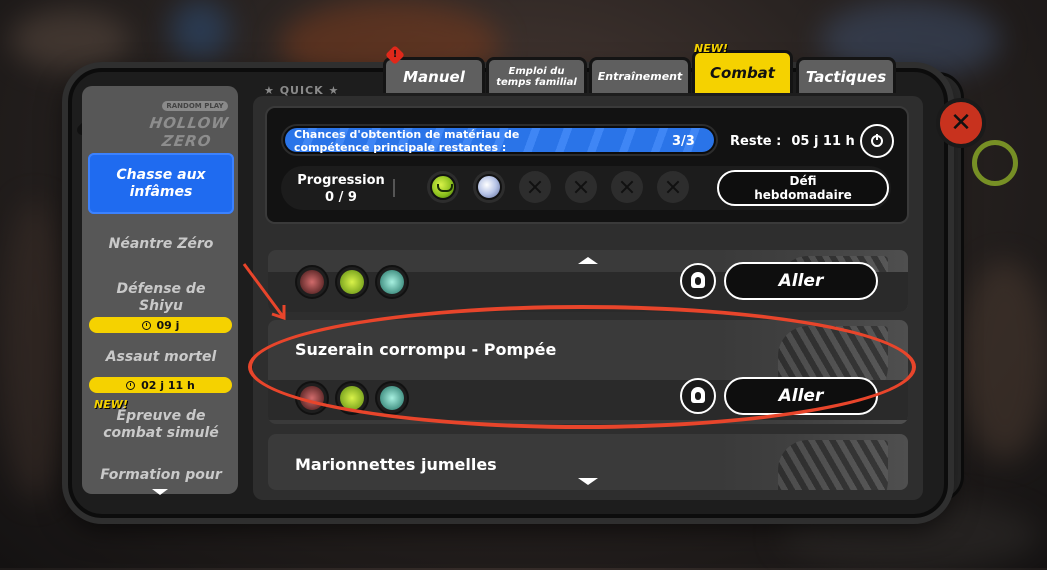 This screenshot has height=570, width=1047. I want to click on shiyu-timer-badge: 09 j, so click(160, 325).